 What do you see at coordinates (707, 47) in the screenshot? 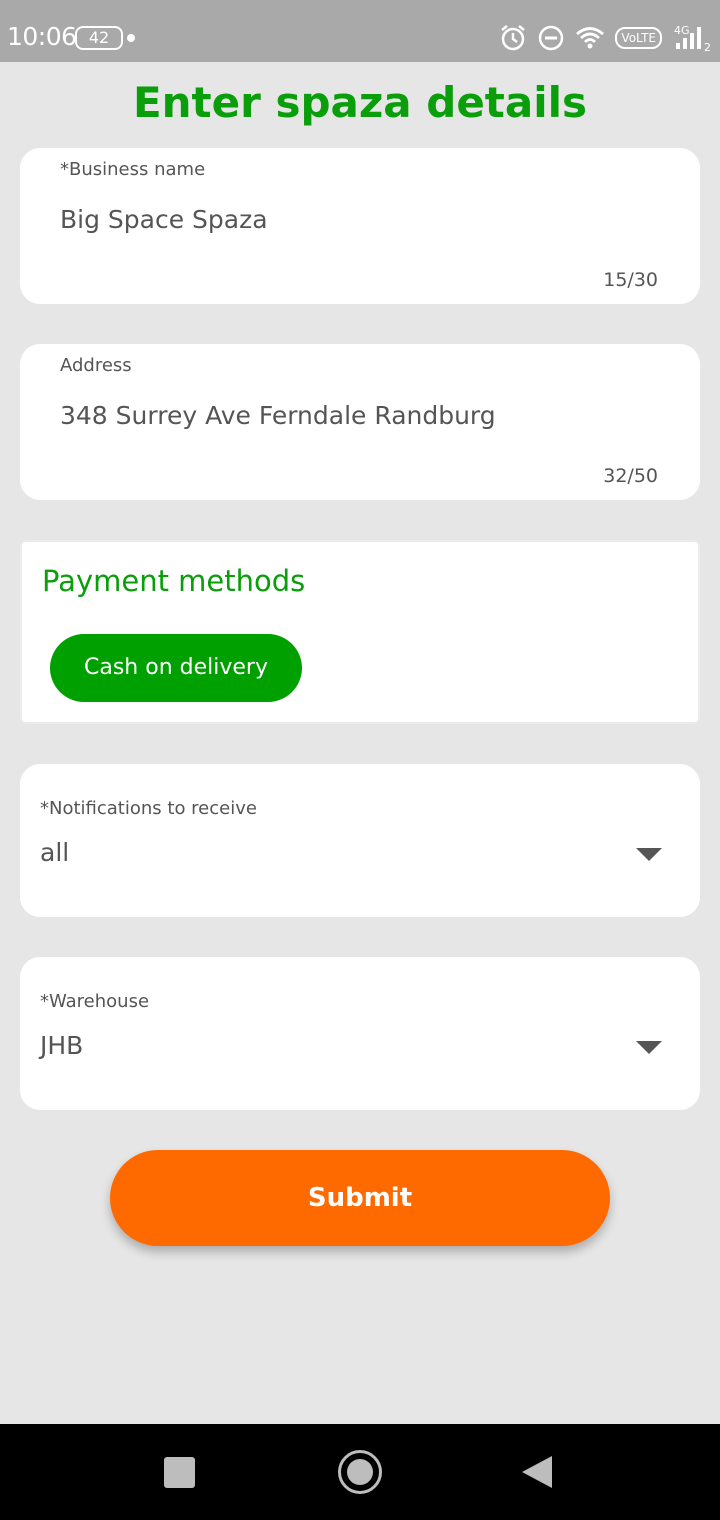
I see `svg-text: 2` at bounding box center [707, 47].